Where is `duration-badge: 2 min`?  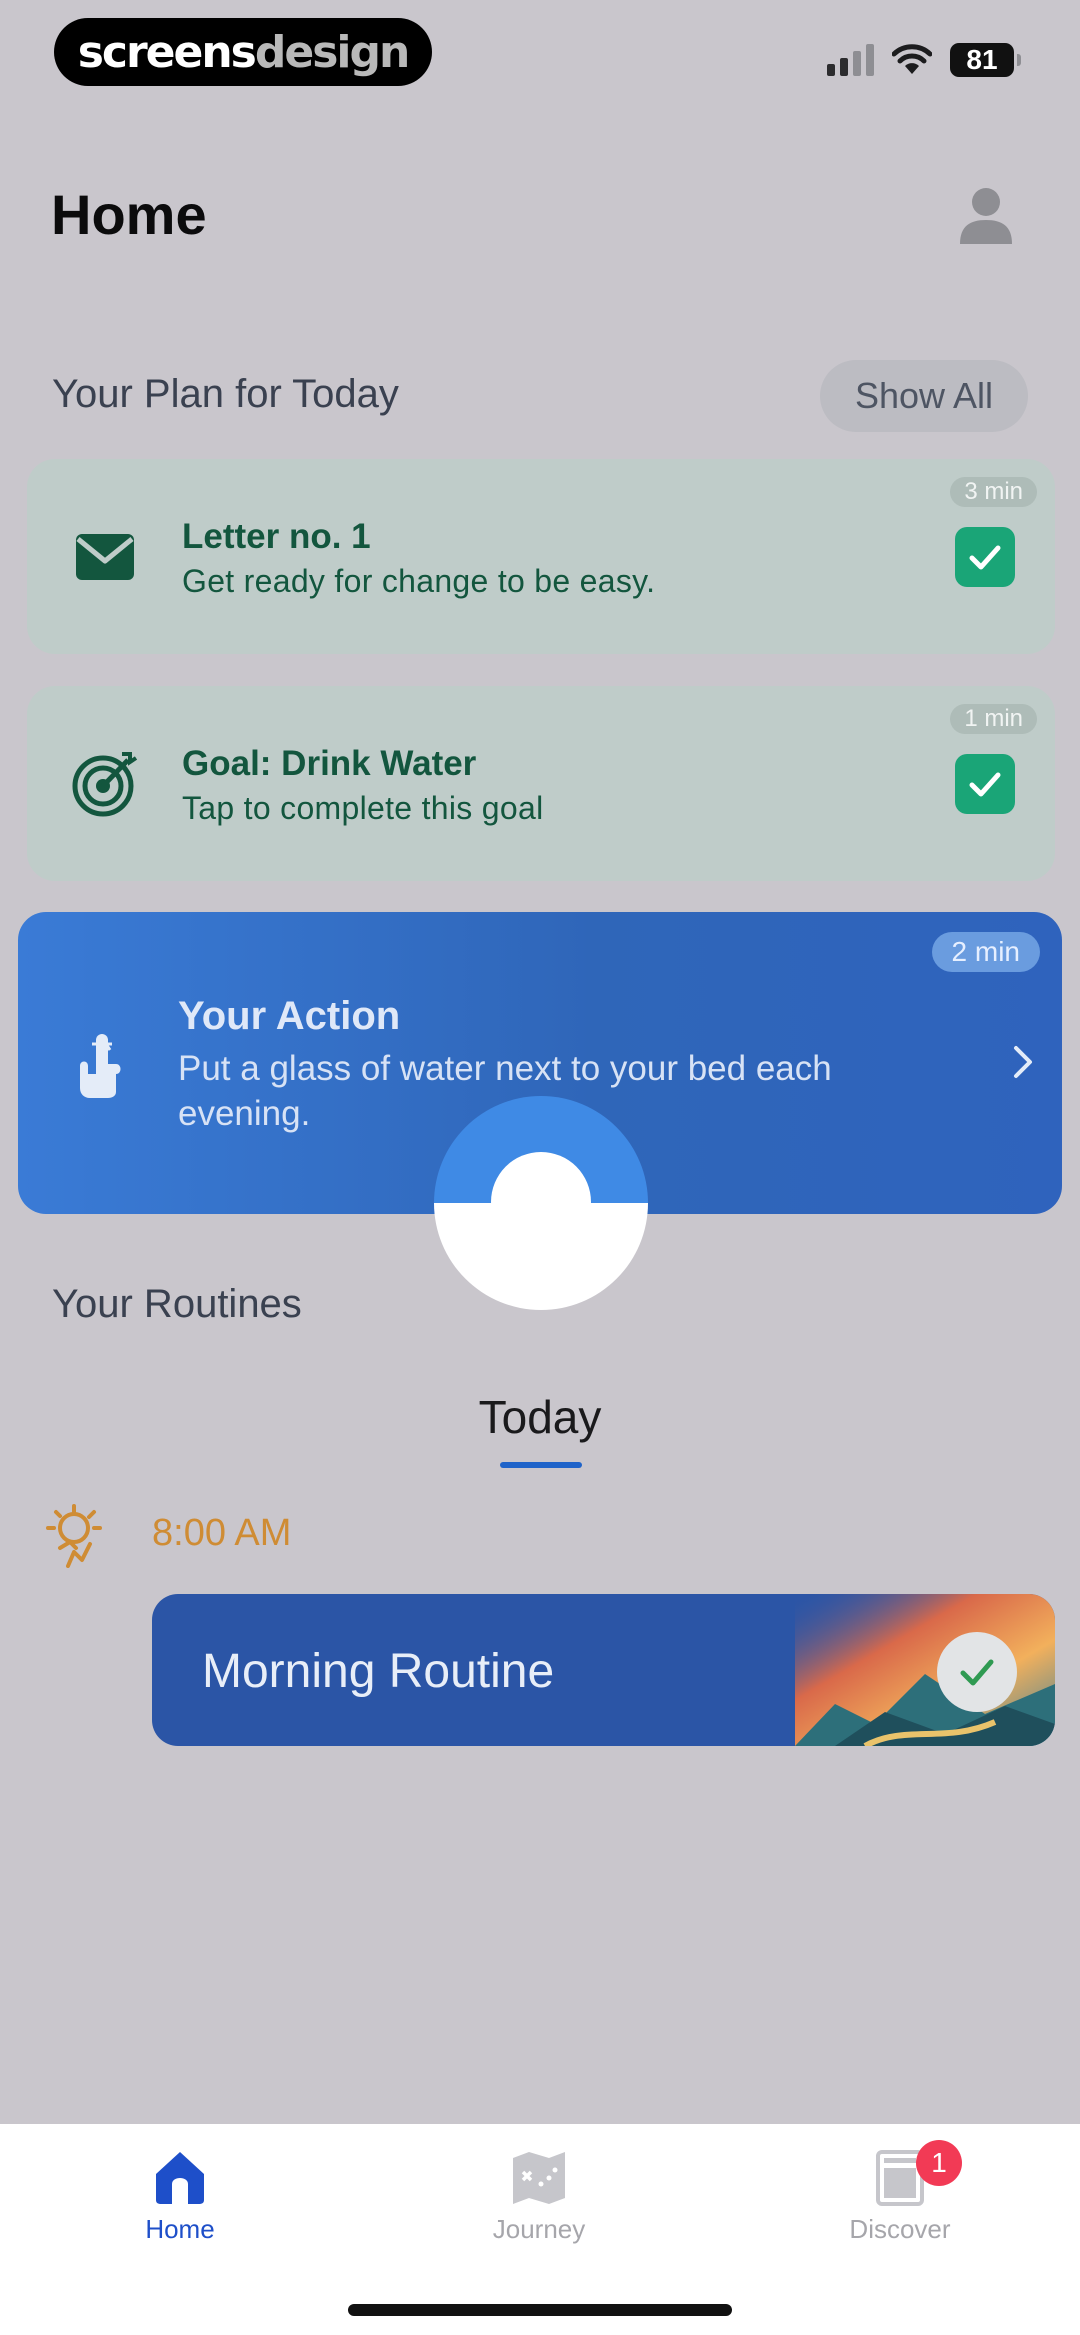
duration-badge: 2 min is located at coordinates (985, 952).